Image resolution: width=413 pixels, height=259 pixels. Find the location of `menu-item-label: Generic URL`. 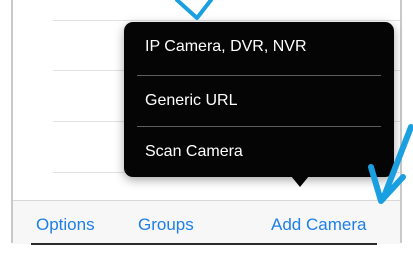

menu-item-label: Generic URL is located at coordinates (191, 100).